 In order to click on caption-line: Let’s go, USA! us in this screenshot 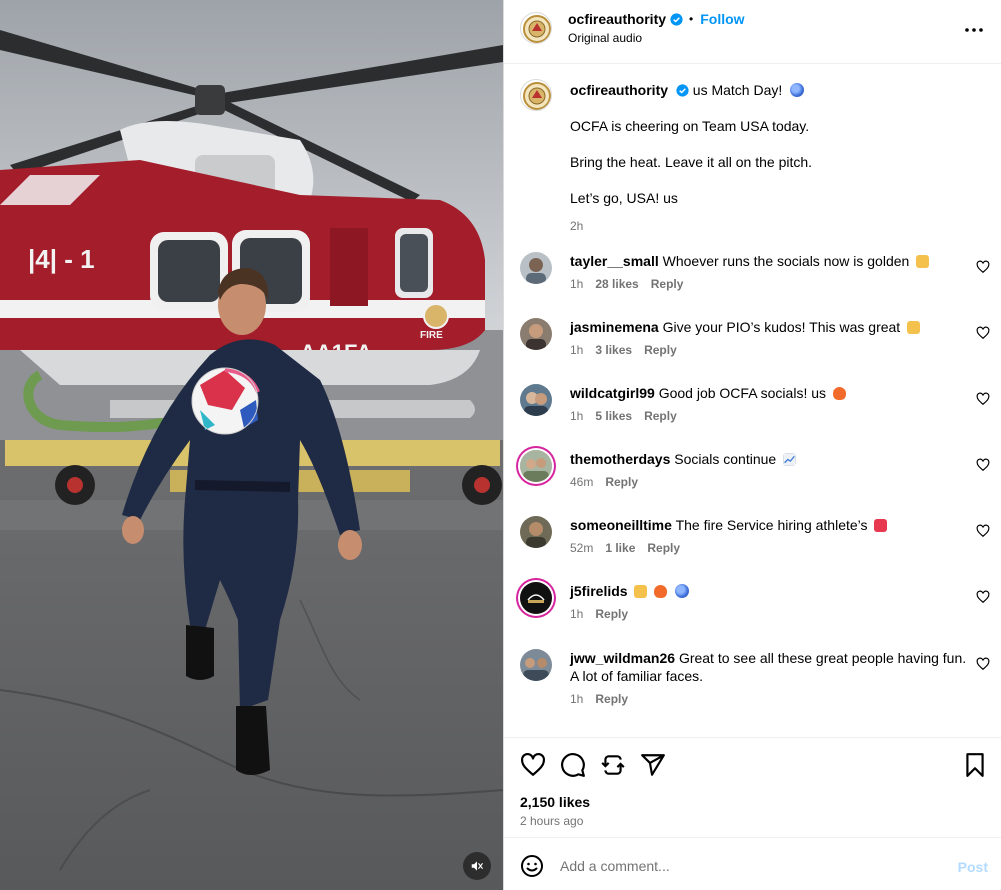, I will do `click(624, 198)`.